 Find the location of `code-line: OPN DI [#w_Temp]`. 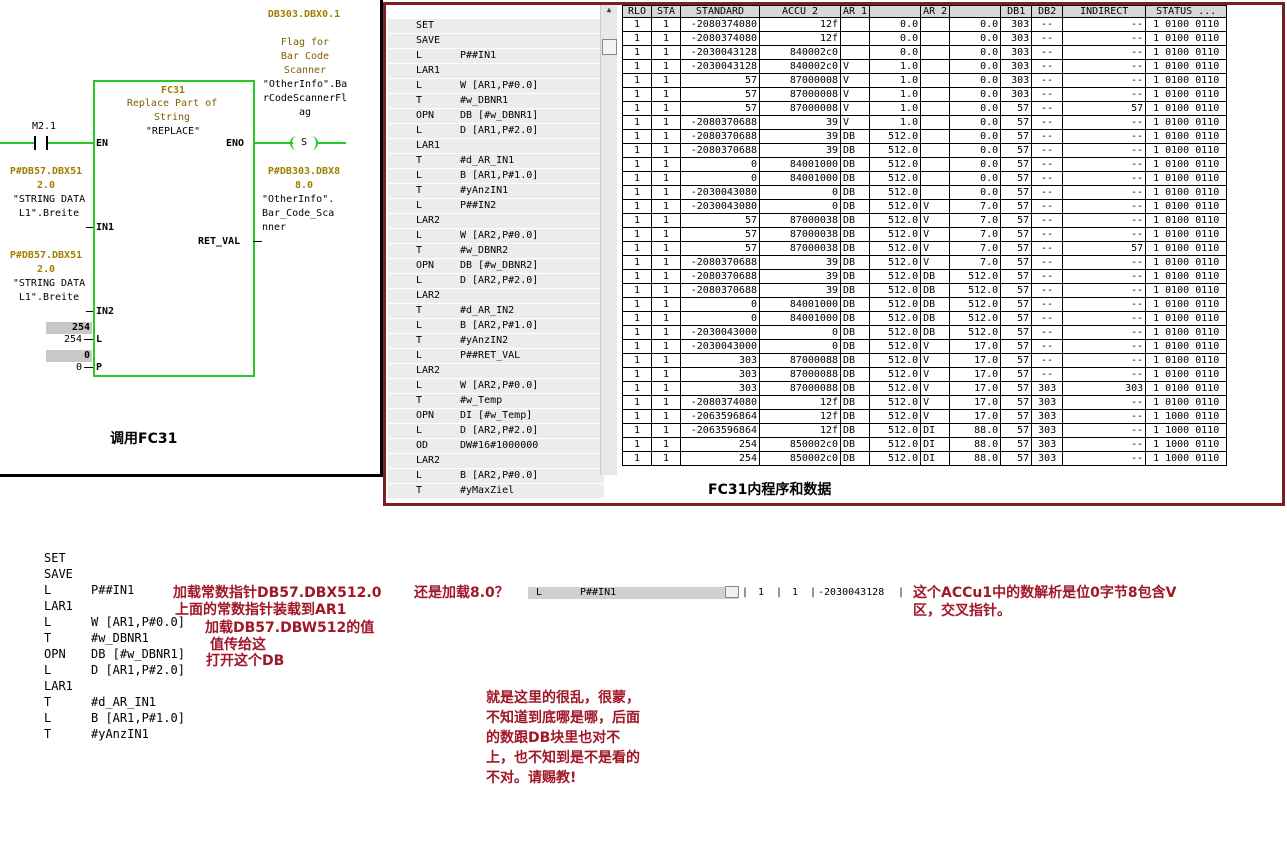

code-line: OPN DI [#w_Temp] is located at coordinates (496, 416).